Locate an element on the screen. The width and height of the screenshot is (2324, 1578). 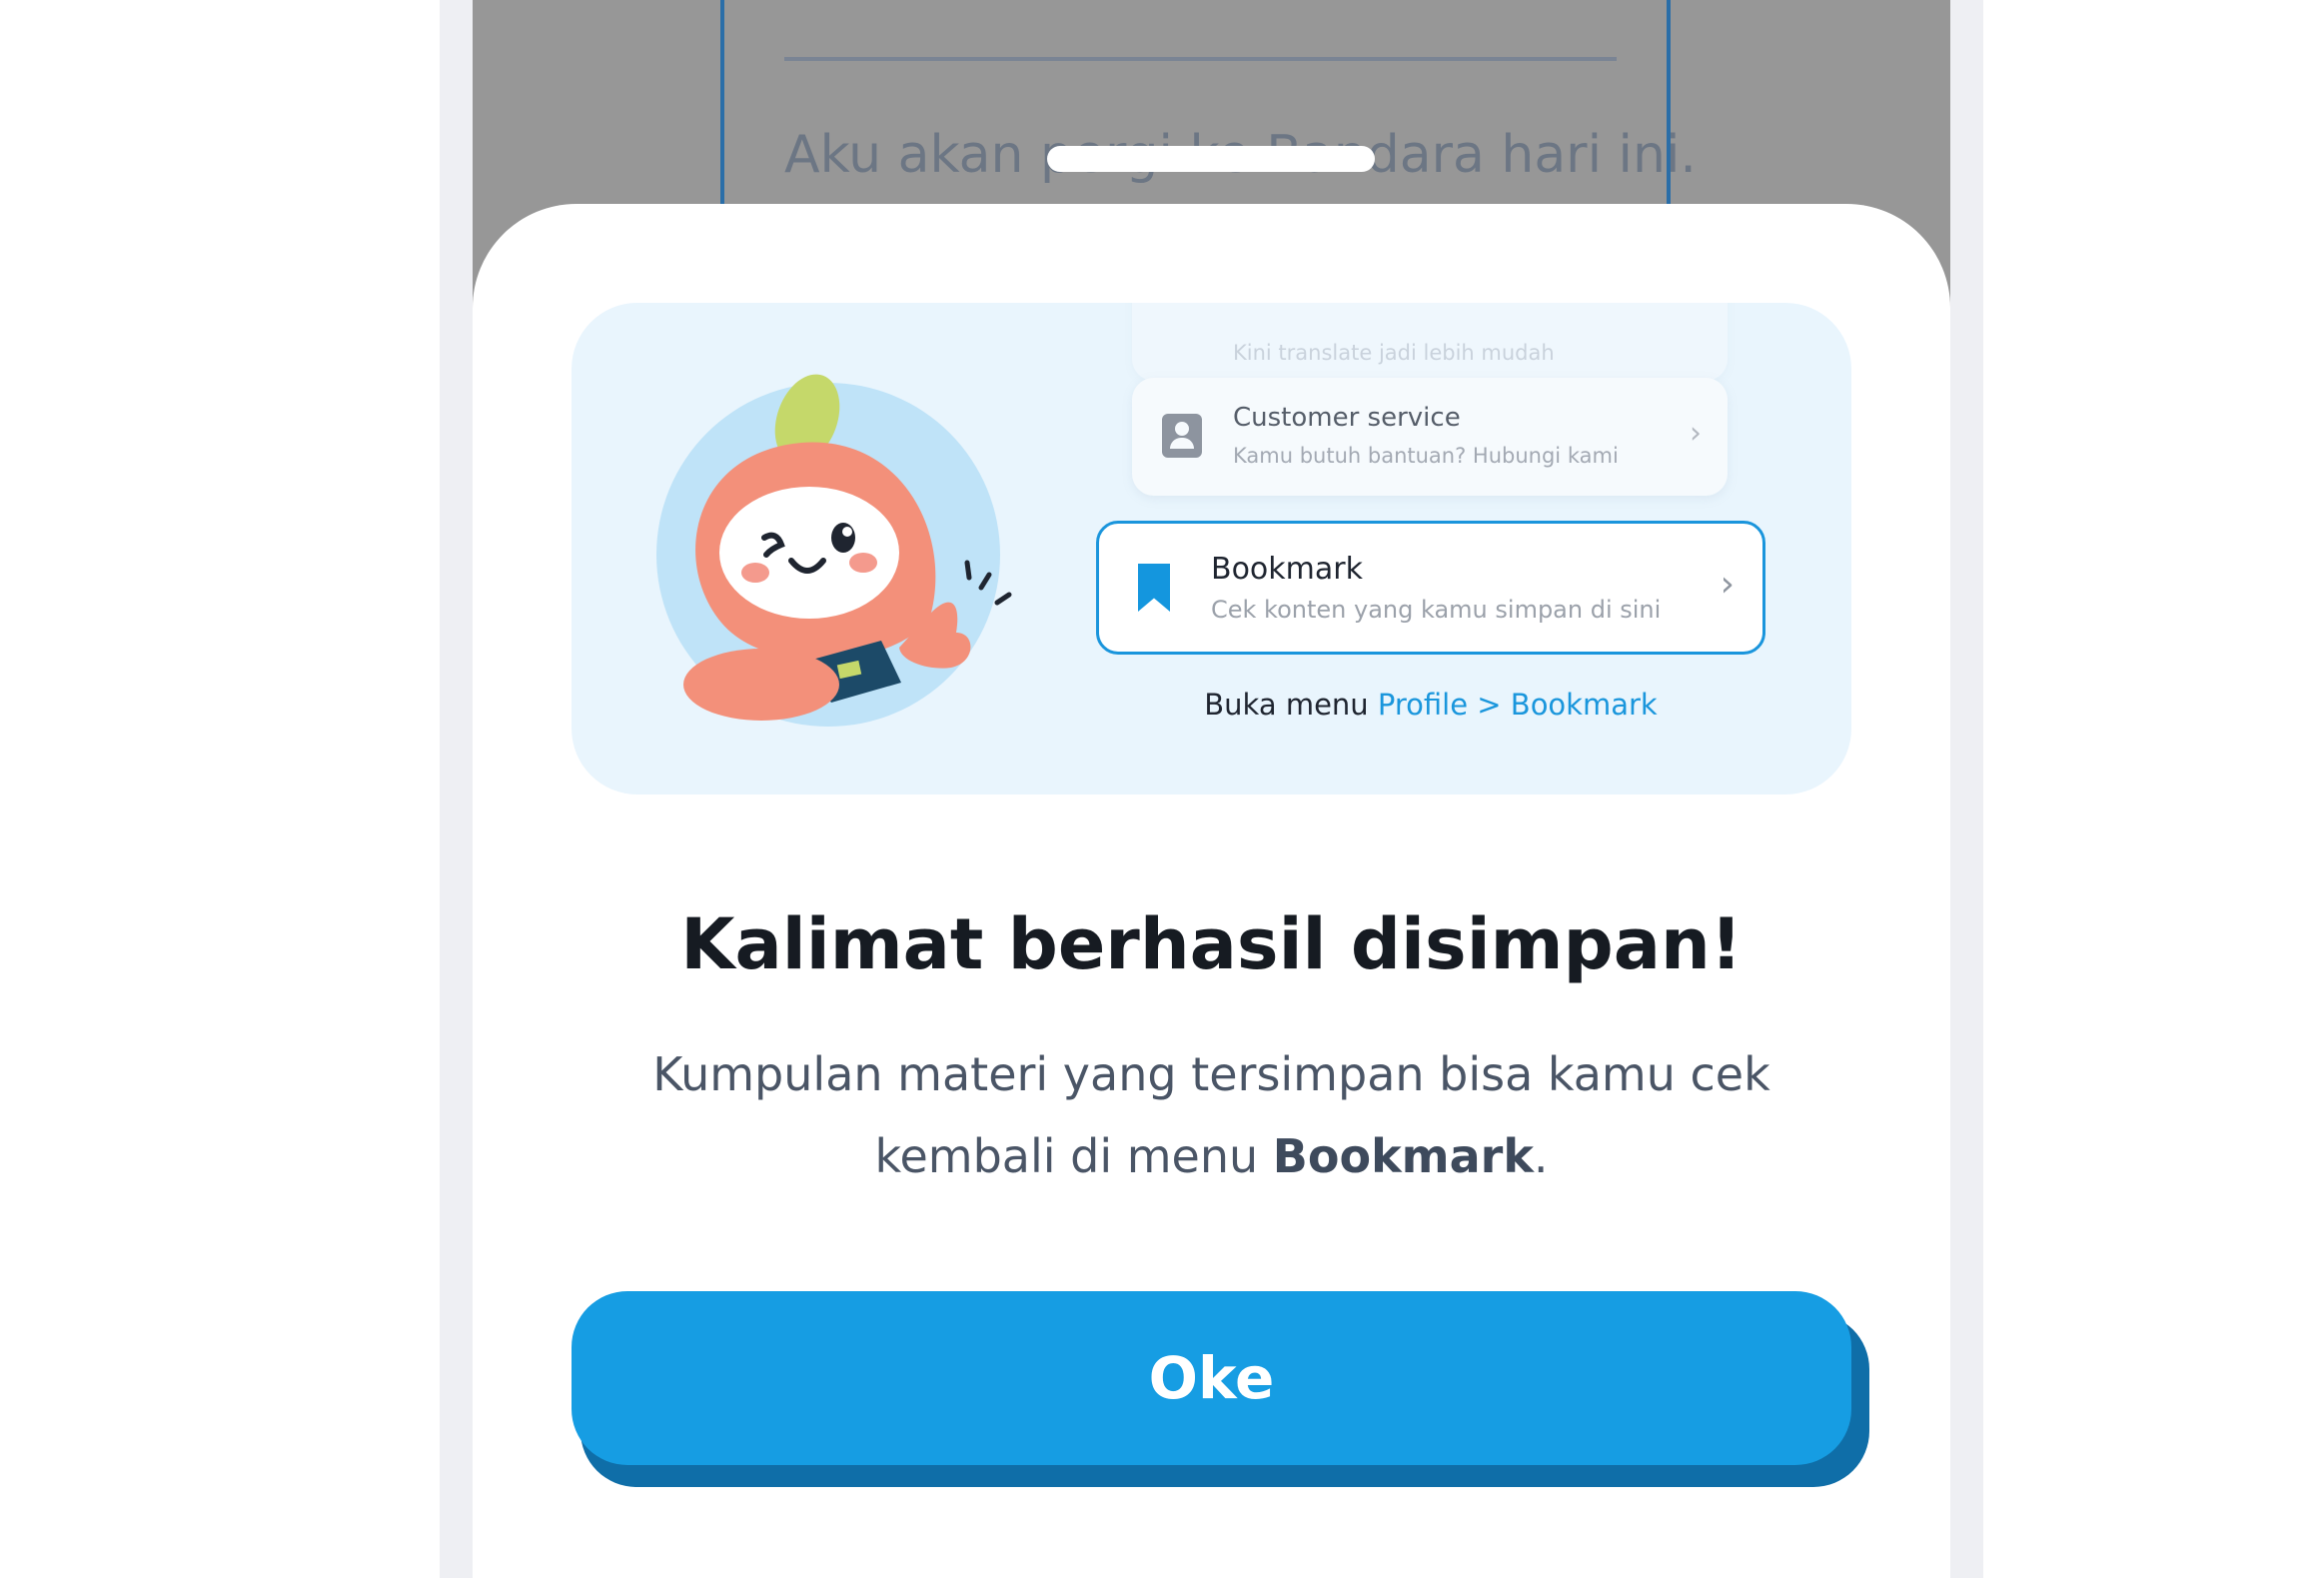
contact-icon is located at coordinates (1182, 436).